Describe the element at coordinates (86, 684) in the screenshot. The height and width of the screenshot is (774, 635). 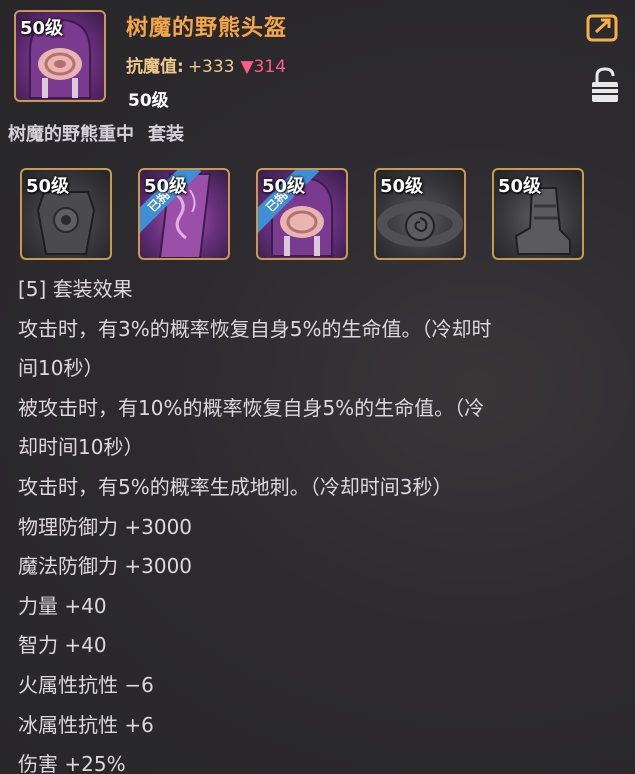
I see `stat-line: 火属性抗性 −6` at that location.